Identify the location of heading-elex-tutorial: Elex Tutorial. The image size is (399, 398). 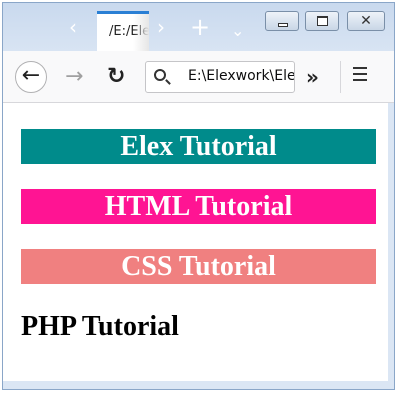
(198, 146).